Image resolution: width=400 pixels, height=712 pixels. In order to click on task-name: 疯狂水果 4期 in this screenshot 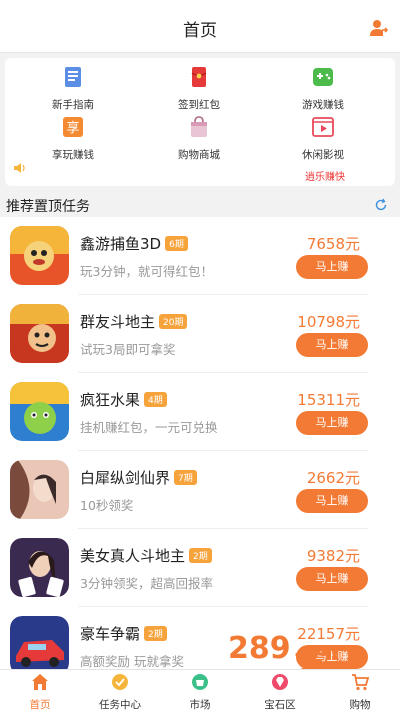, I will do `click(123, 399)`.